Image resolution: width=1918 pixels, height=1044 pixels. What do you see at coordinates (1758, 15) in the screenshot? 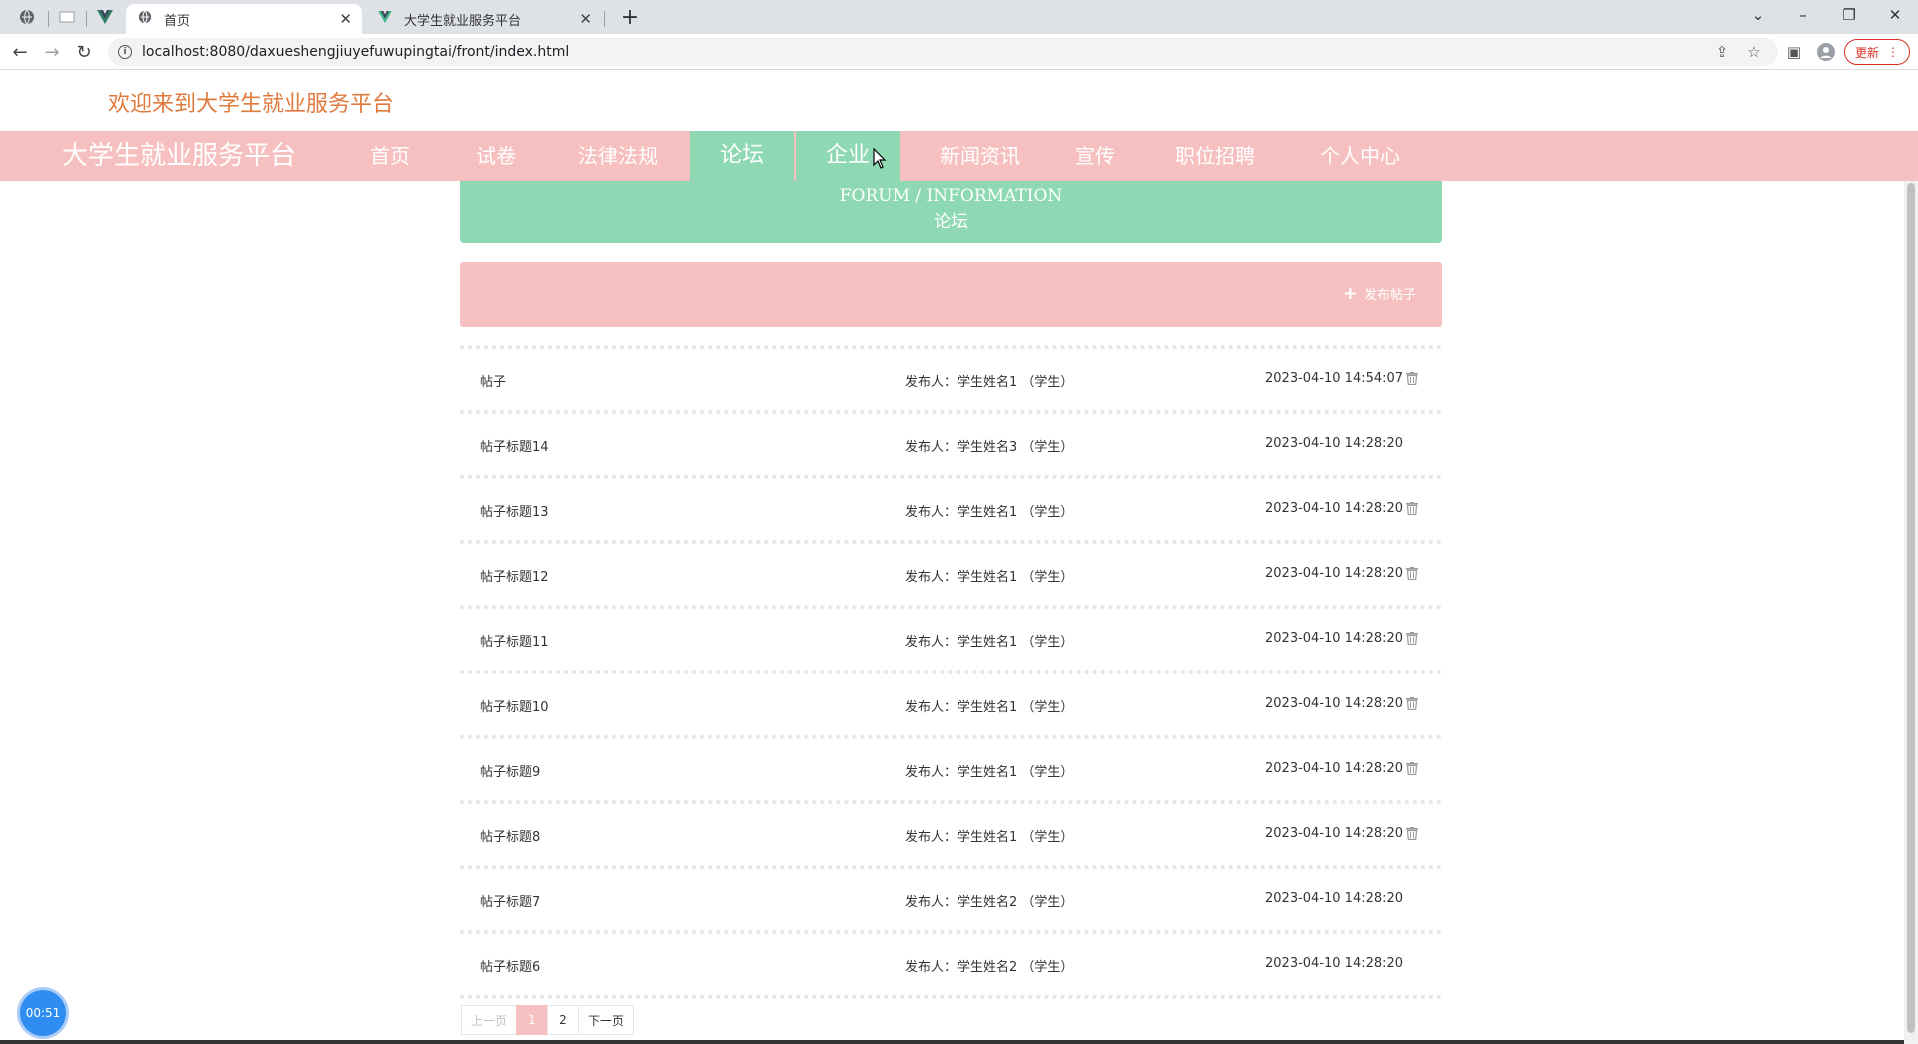
I see `chevron-down-icon: ⌄` at bounding box center [1758, 15].